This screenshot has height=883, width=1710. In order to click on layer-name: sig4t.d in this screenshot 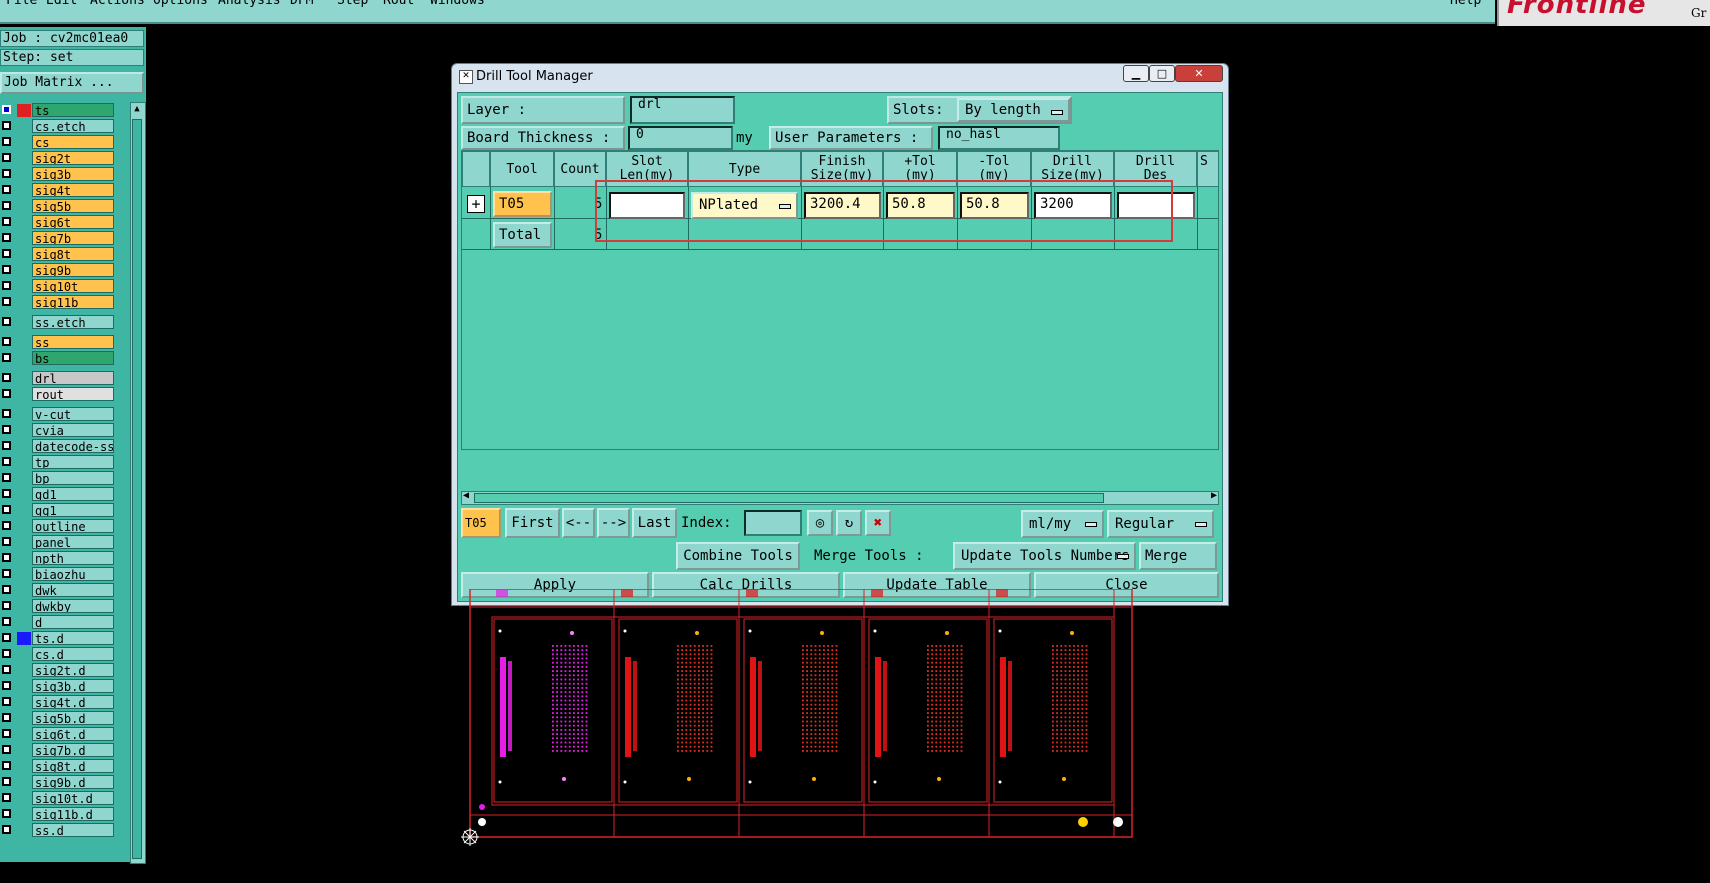, I will do `click(73, 702)`.